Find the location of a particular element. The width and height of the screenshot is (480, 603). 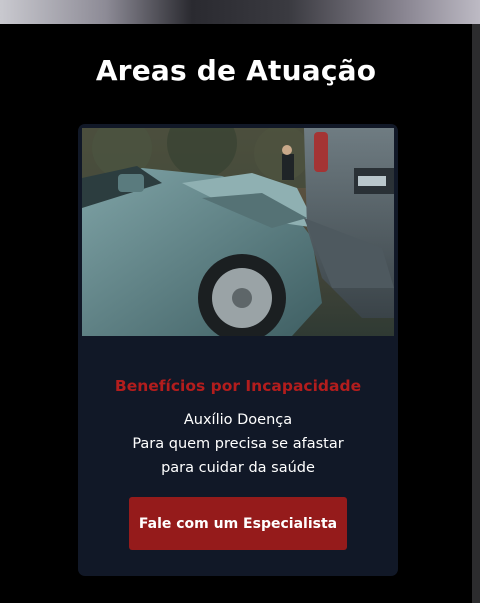

card-subtitle: Auxílio Doença is located at coordinates (238, 420).